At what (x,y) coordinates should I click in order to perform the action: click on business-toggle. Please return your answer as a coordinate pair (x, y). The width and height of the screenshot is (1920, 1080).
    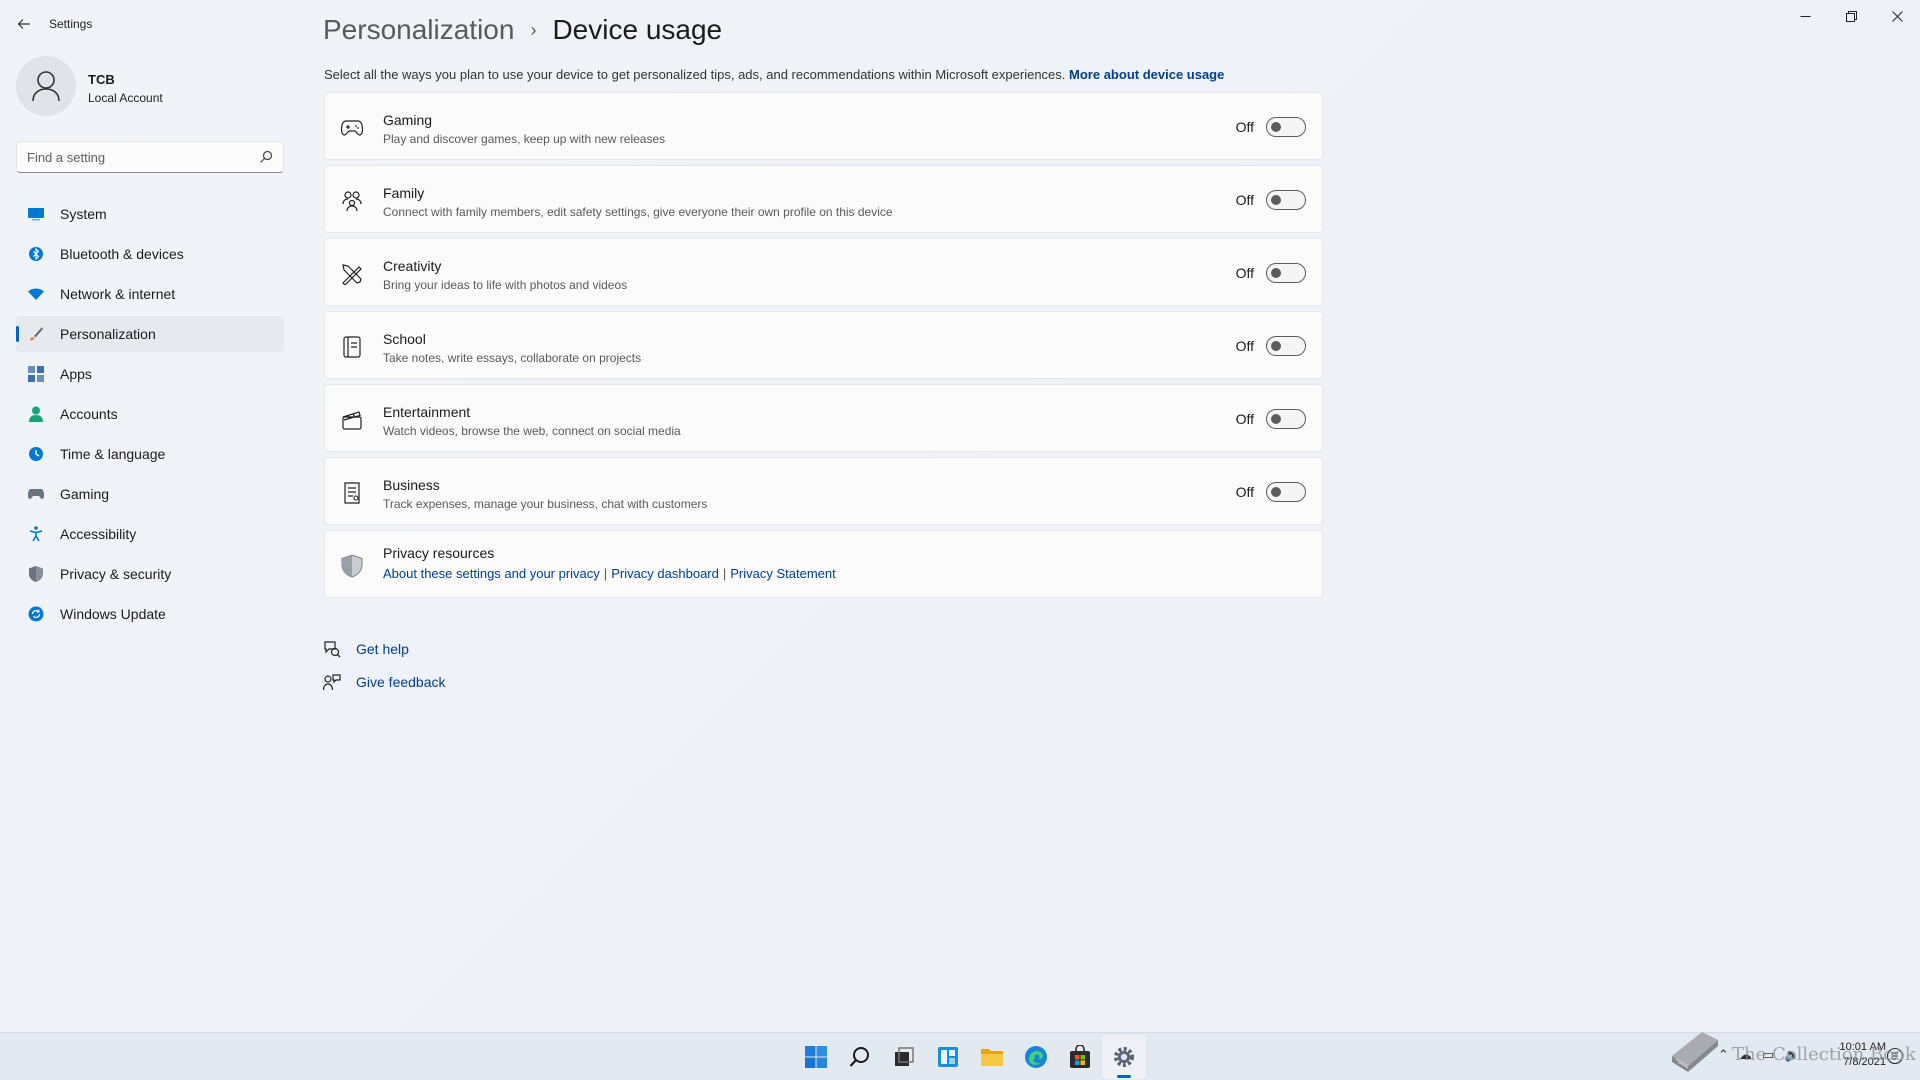
    Looking at the image, I should click on (1286, 492).